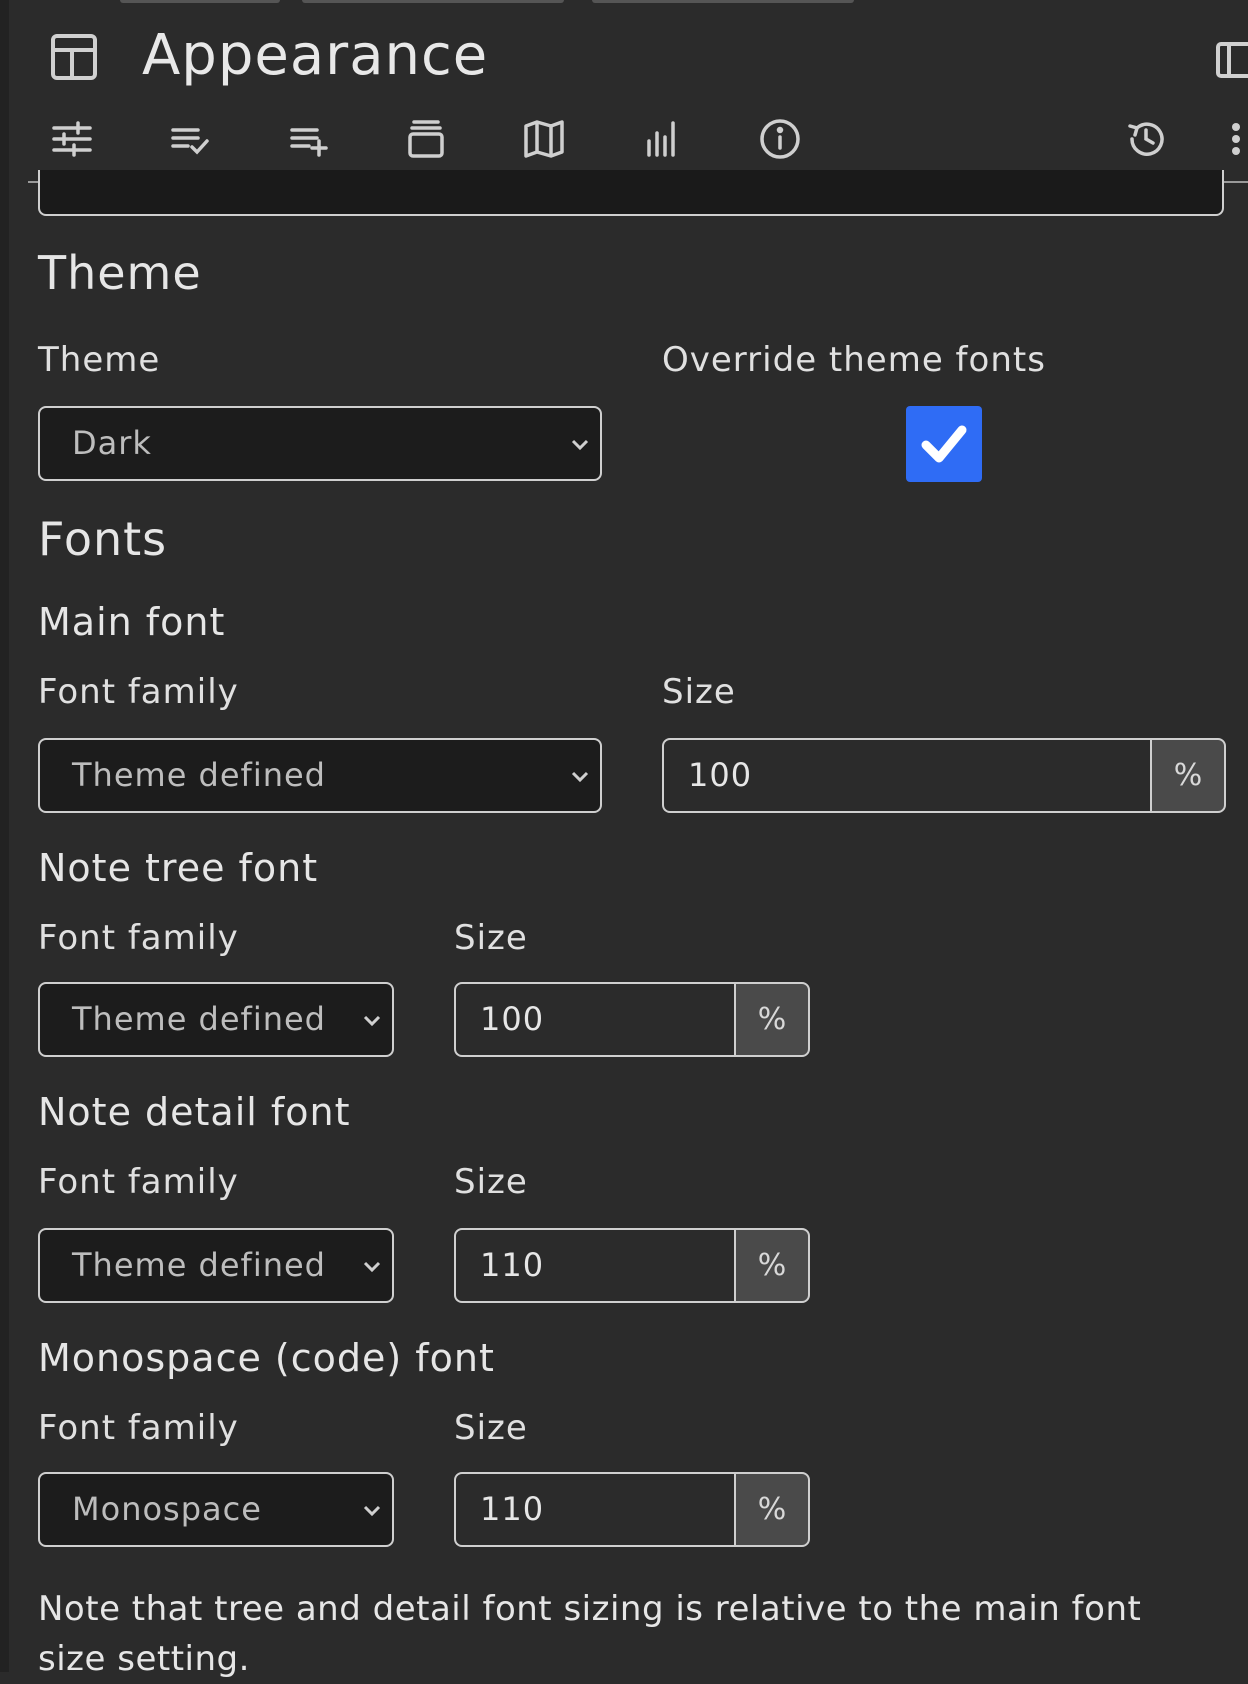 The width and height of the screenshot is (1248, 1684). What do you see at coordinates (120, 273) in the screenshot?
I see `section-heading-theme: Theme` at bounding box center [120, 273].